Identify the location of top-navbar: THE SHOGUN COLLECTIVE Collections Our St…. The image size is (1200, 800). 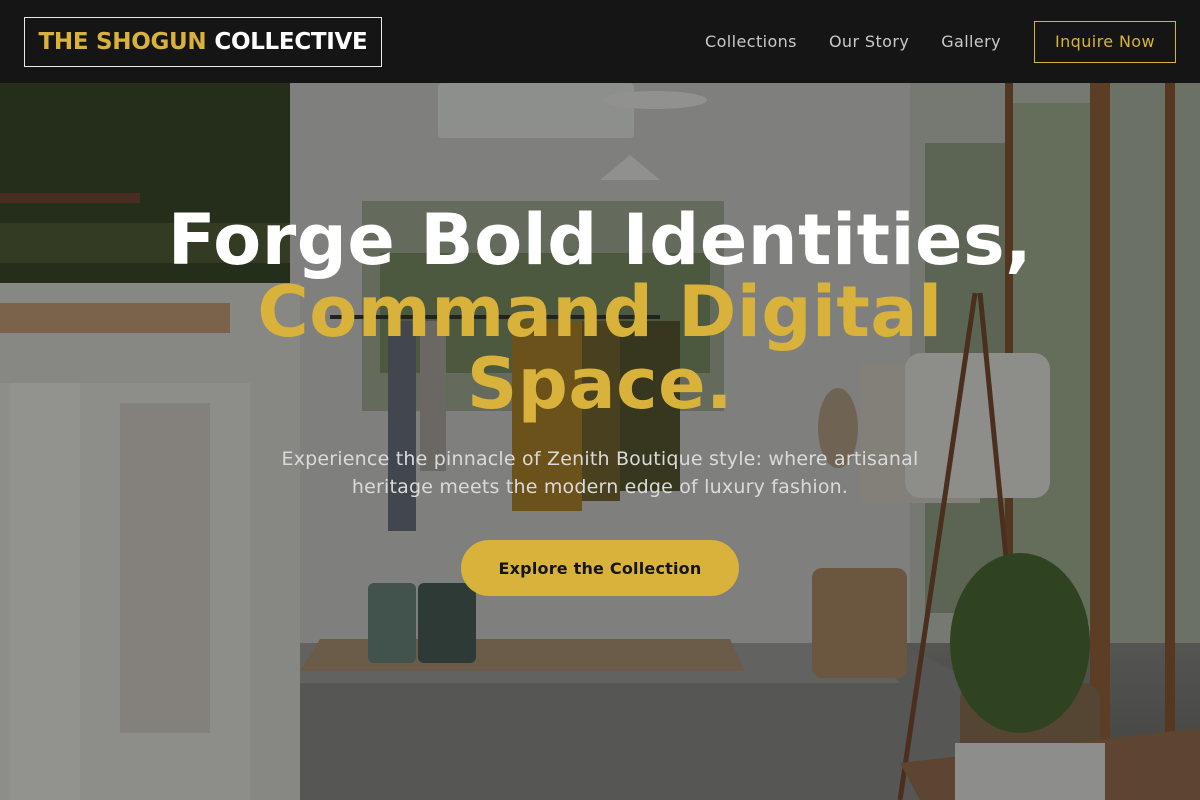
(600, 41).